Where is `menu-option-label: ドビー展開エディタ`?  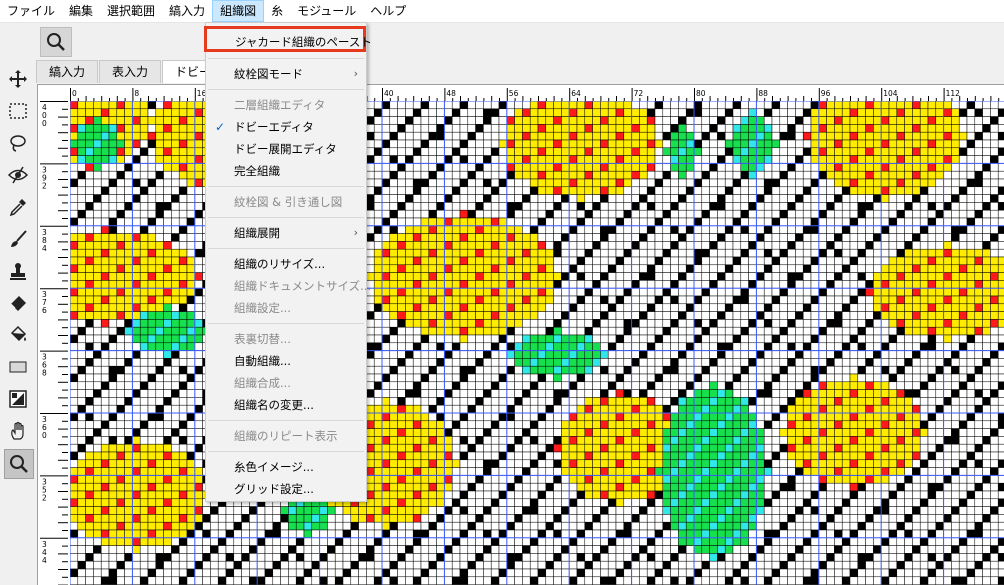 menu-option-label: ドビー展開エディタ is located at coordinates (285, 149).